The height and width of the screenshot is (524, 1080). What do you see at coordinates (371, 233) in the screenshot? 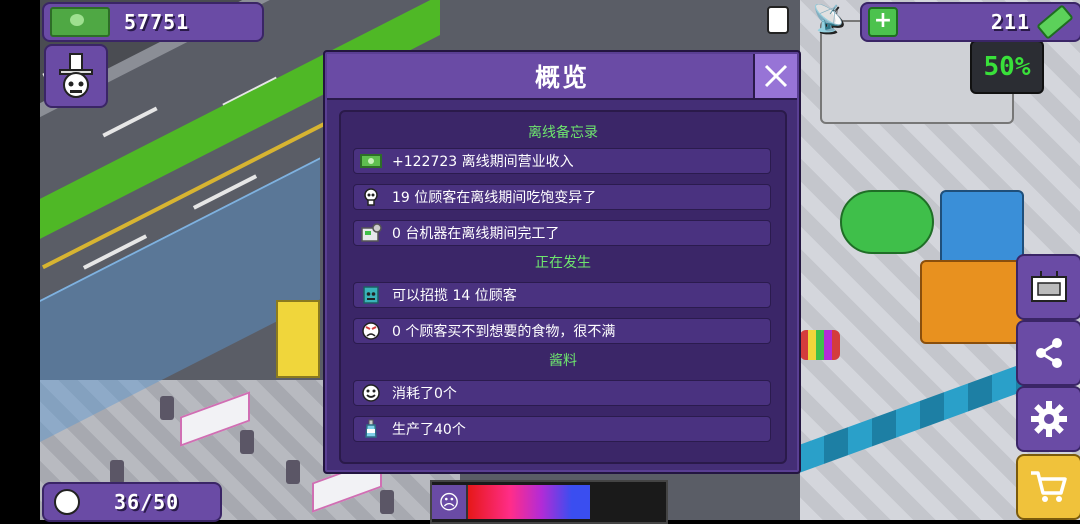
I see `machine-icon` at bounding box center [371, 233].